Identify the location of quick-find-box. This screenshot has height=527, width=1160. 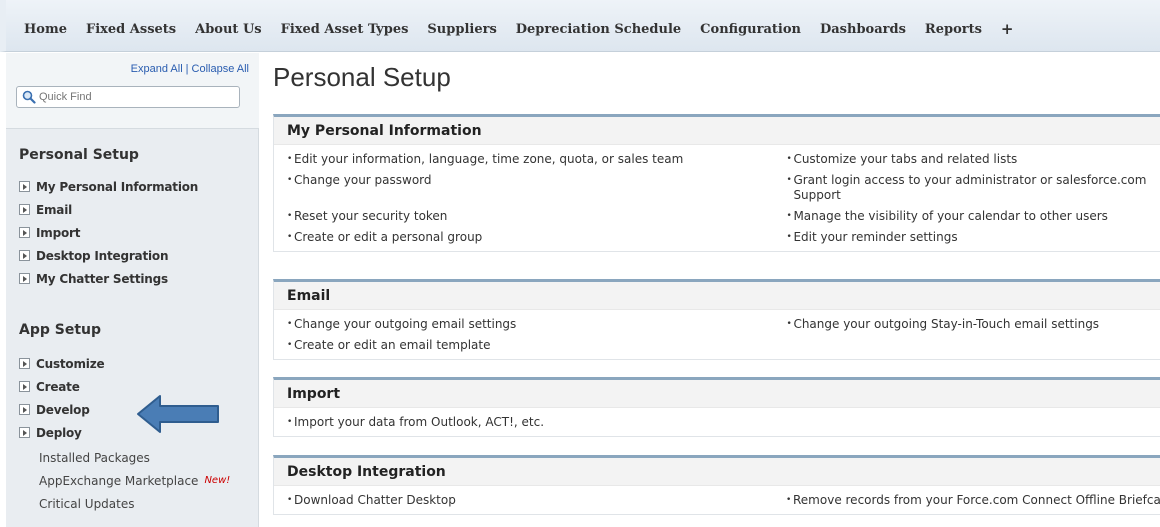
(128, 97).